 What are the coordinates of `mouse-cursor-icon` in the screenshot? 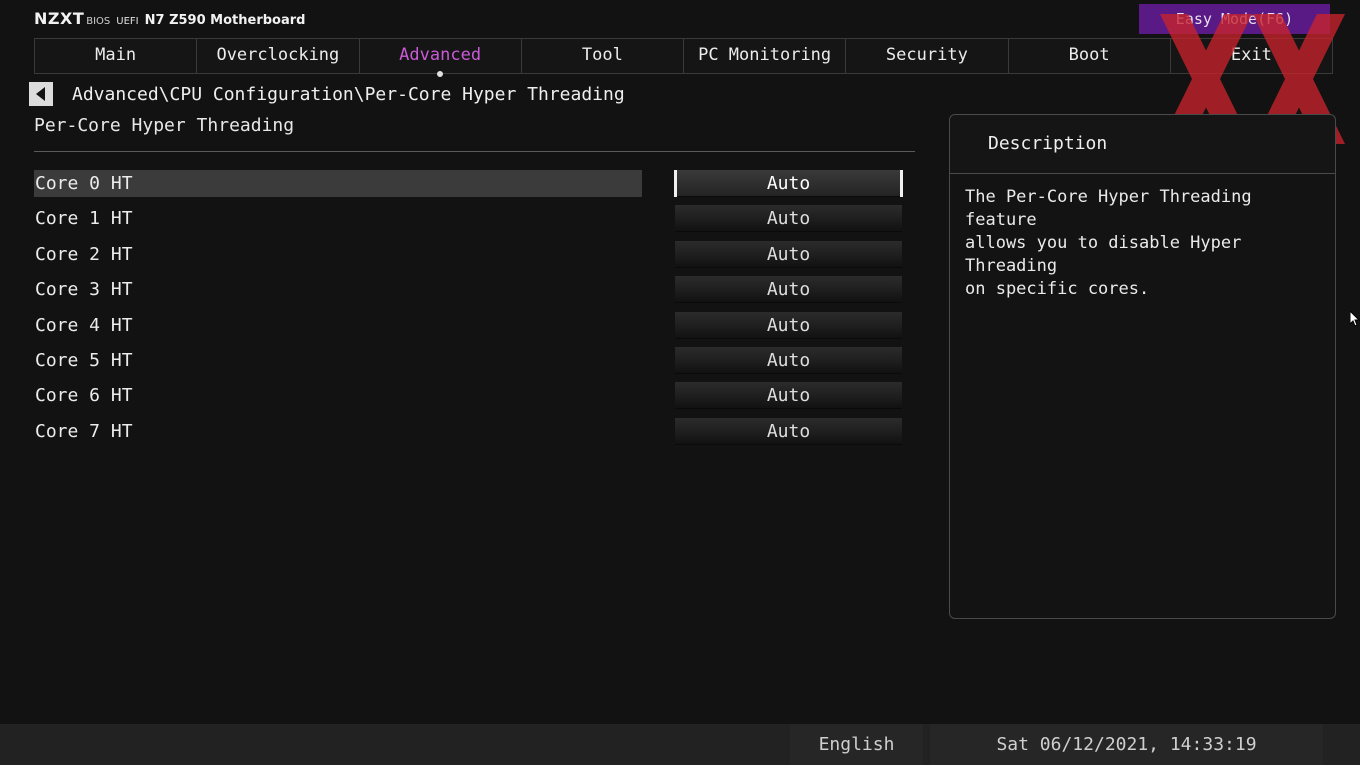 It's located at (1355, 319).